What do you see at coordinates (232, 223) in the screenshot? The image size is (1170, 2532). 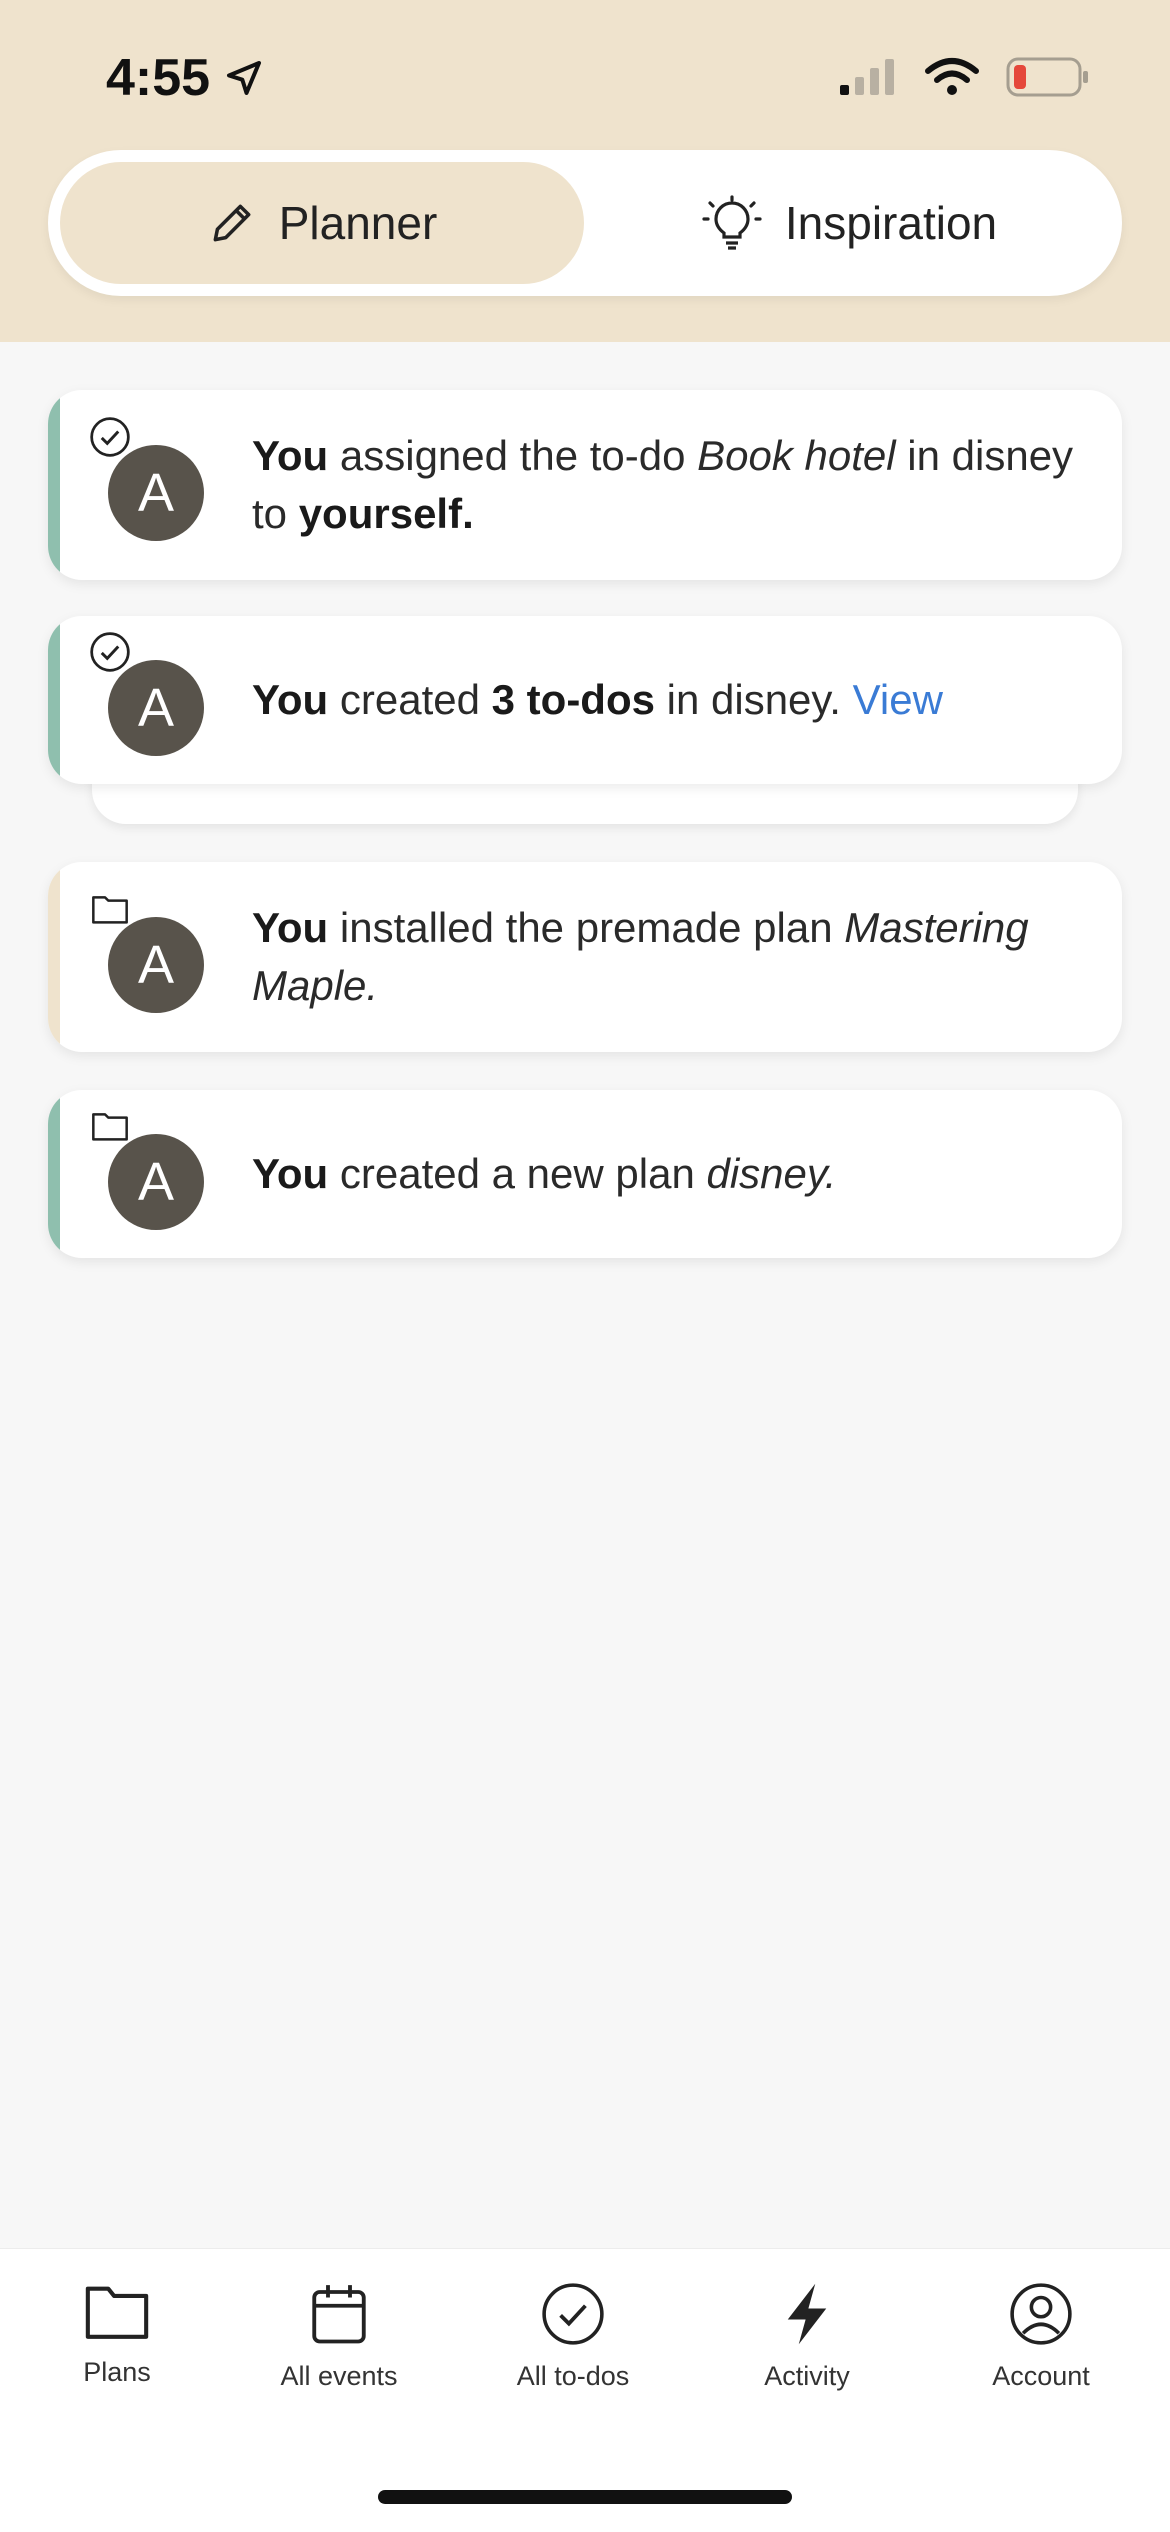 I see `pencil-icon` at bounding box center [232, 223].